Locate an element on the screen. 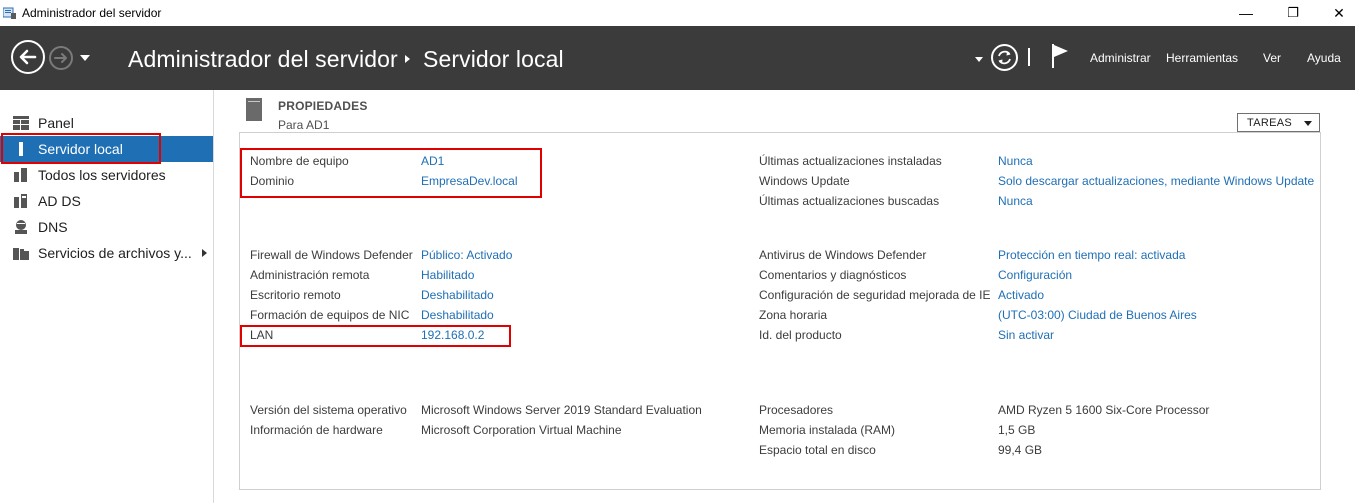 The width and height of the screenshot is (1355, 503). property-label: Id. del producto is located at coordinates (800, 335).